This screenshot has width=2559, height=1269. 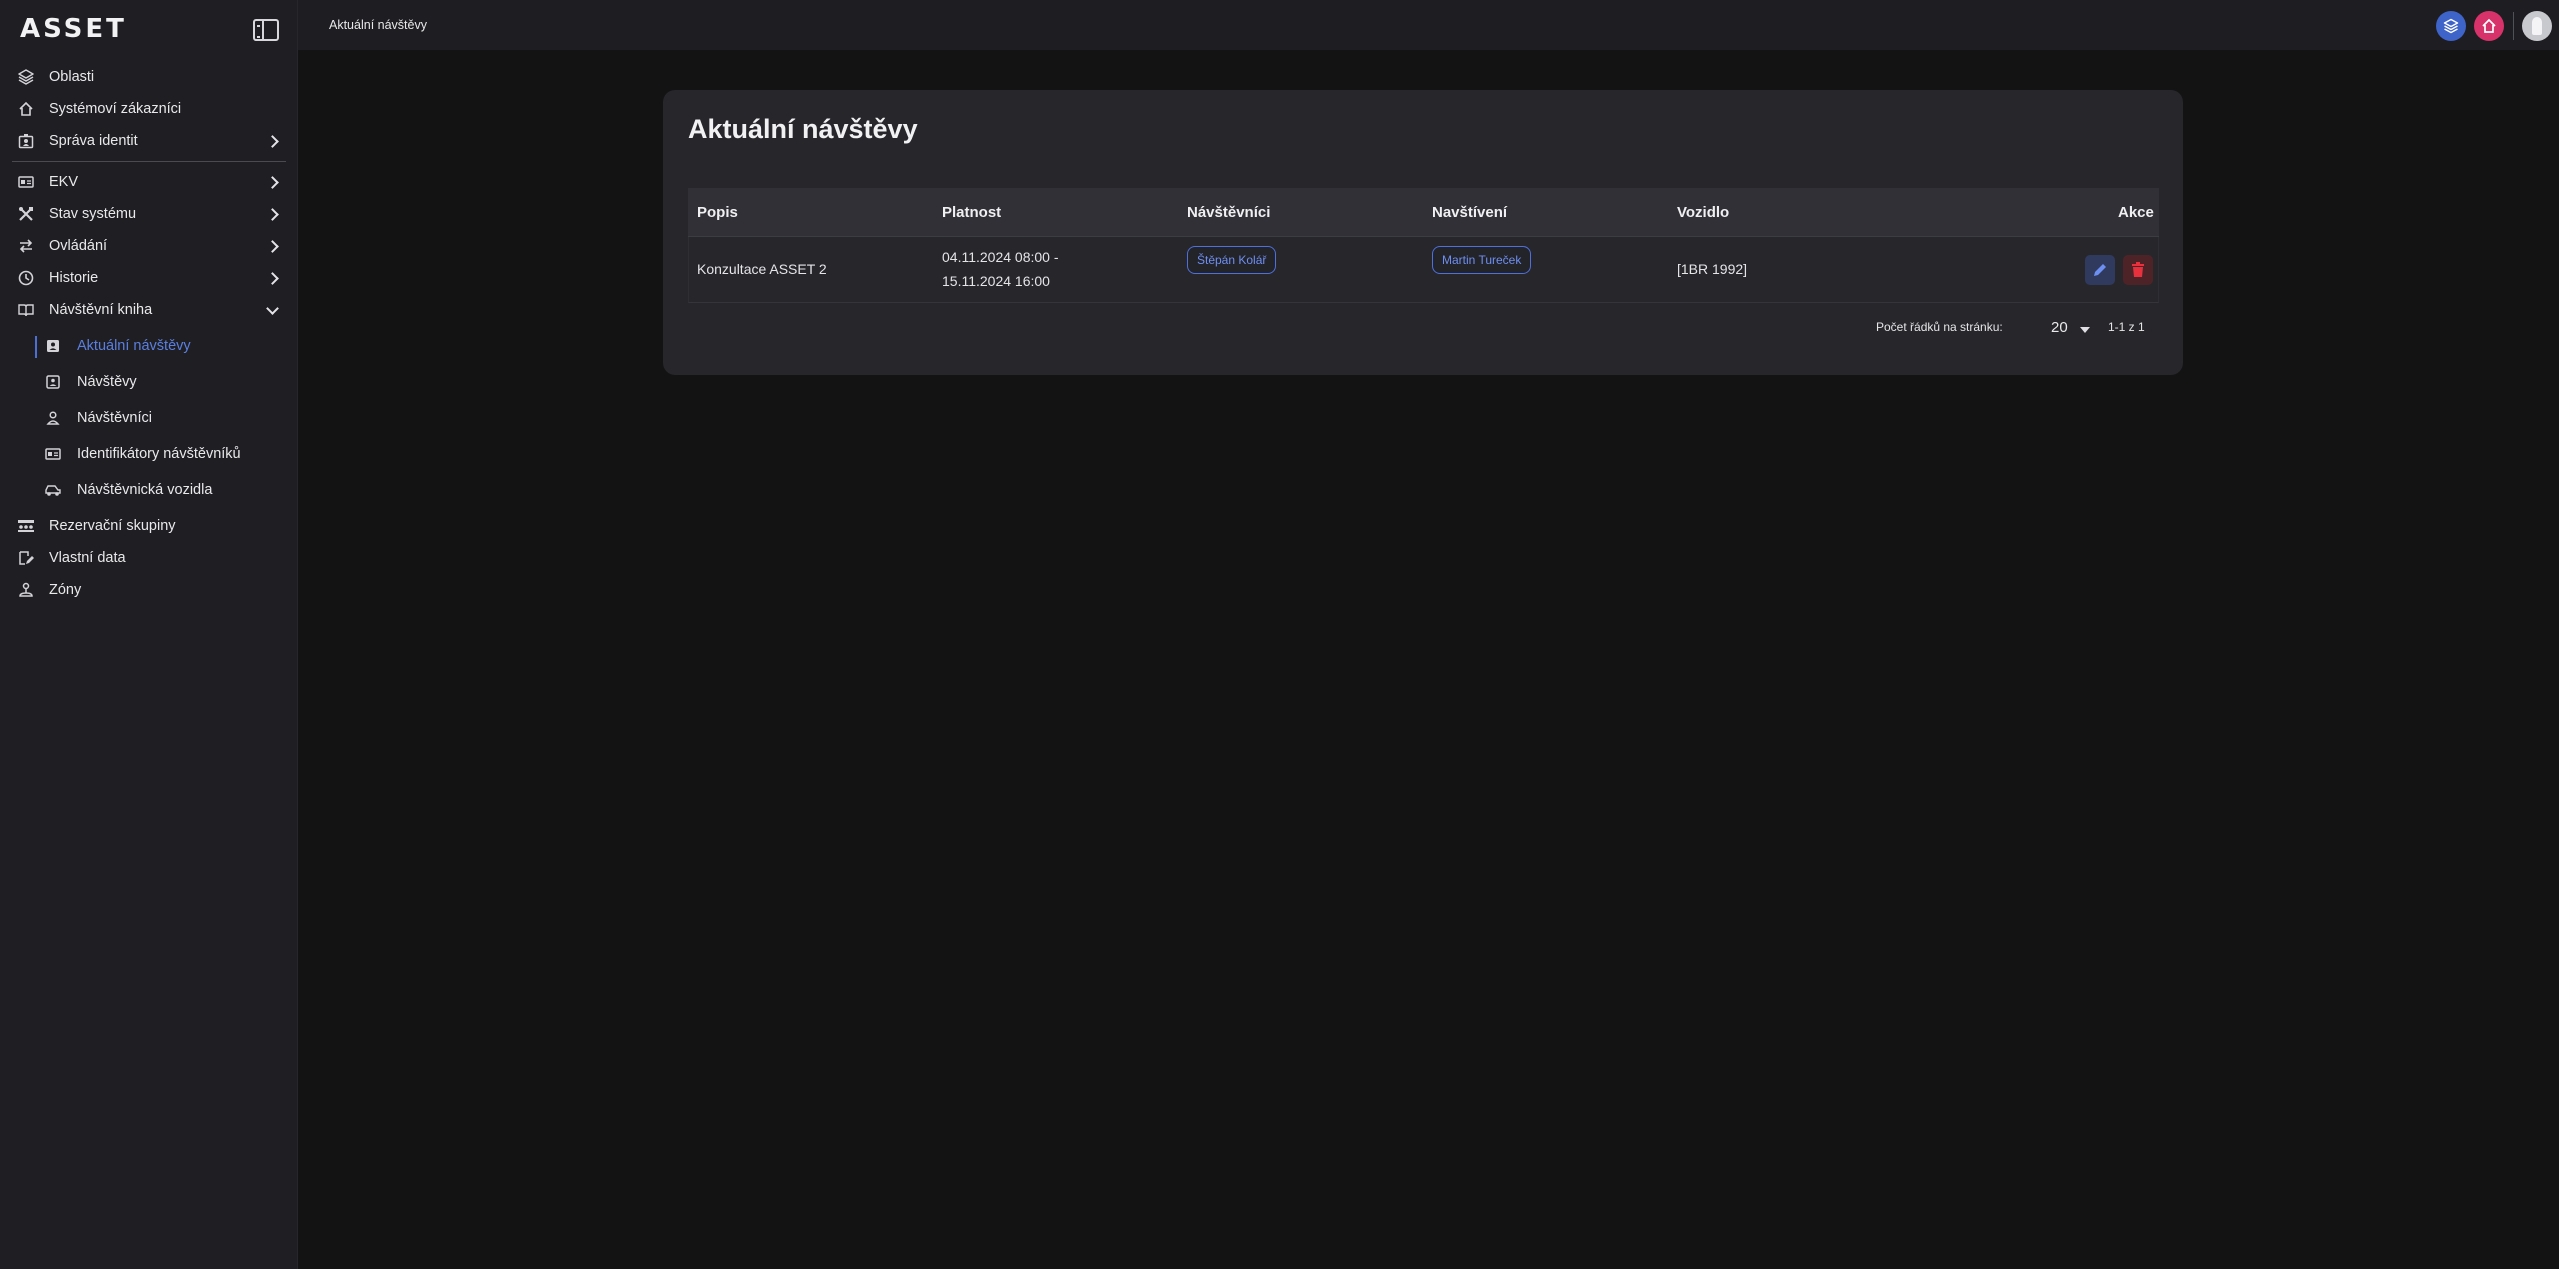 What do you see at coordinates (2513, 26) in the screenshot?
I see `topbar-separator` at bounding box center [2513, 26].